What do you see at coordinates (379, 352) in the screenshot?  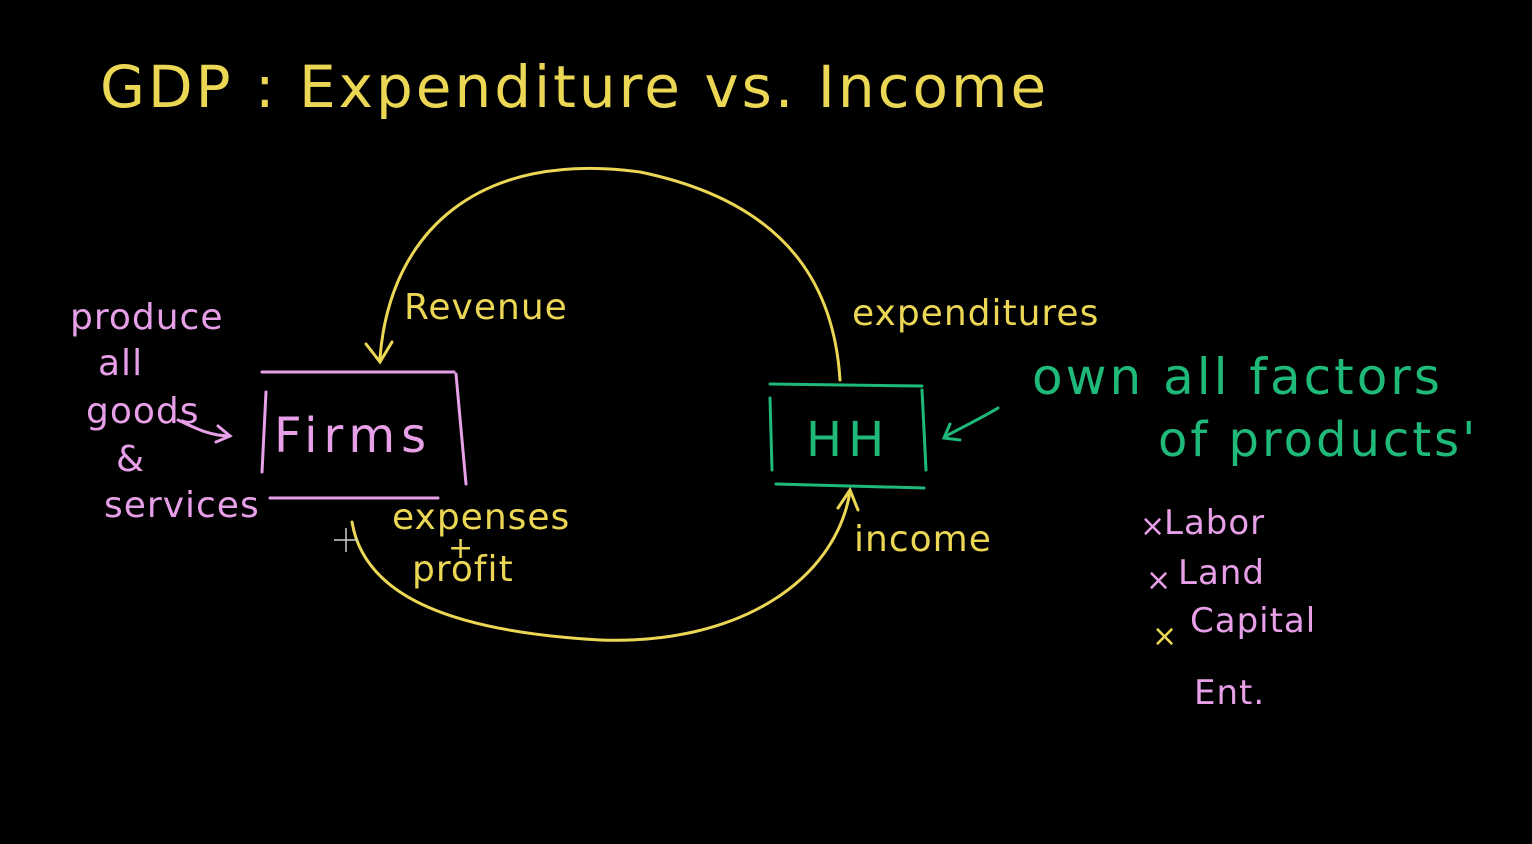 I see `arrowhead-into-firms` at bounding box center [379, 352].